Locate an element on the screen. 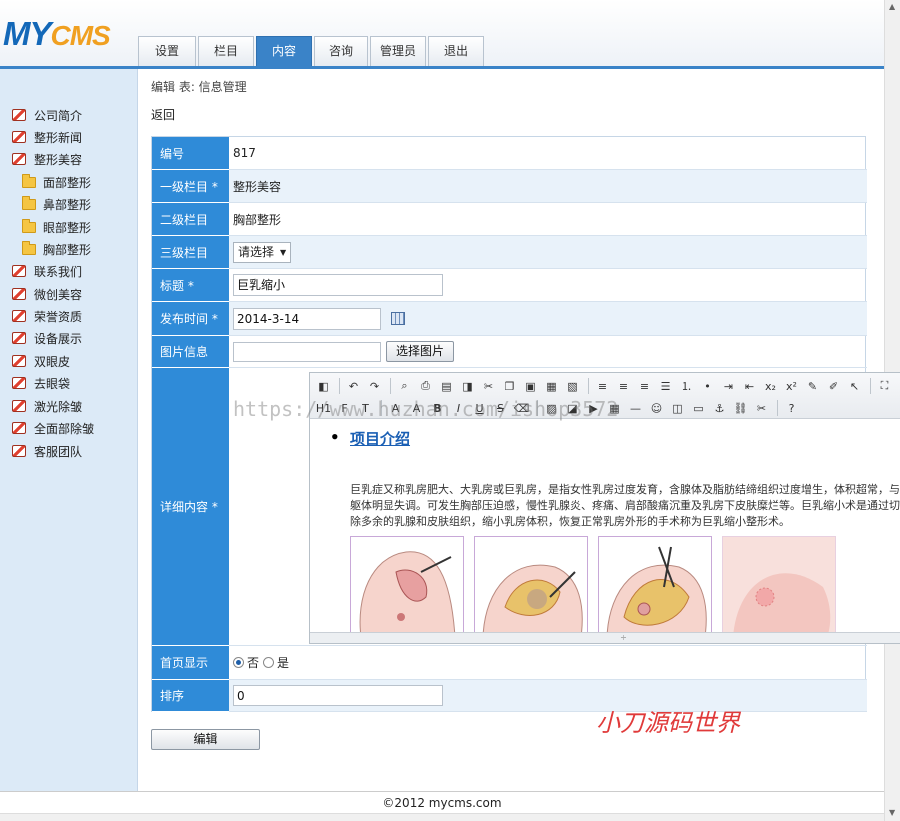 The width and height of the screenshot is (900, 821). font-family-icon: F is located at coordinates (344, 408).